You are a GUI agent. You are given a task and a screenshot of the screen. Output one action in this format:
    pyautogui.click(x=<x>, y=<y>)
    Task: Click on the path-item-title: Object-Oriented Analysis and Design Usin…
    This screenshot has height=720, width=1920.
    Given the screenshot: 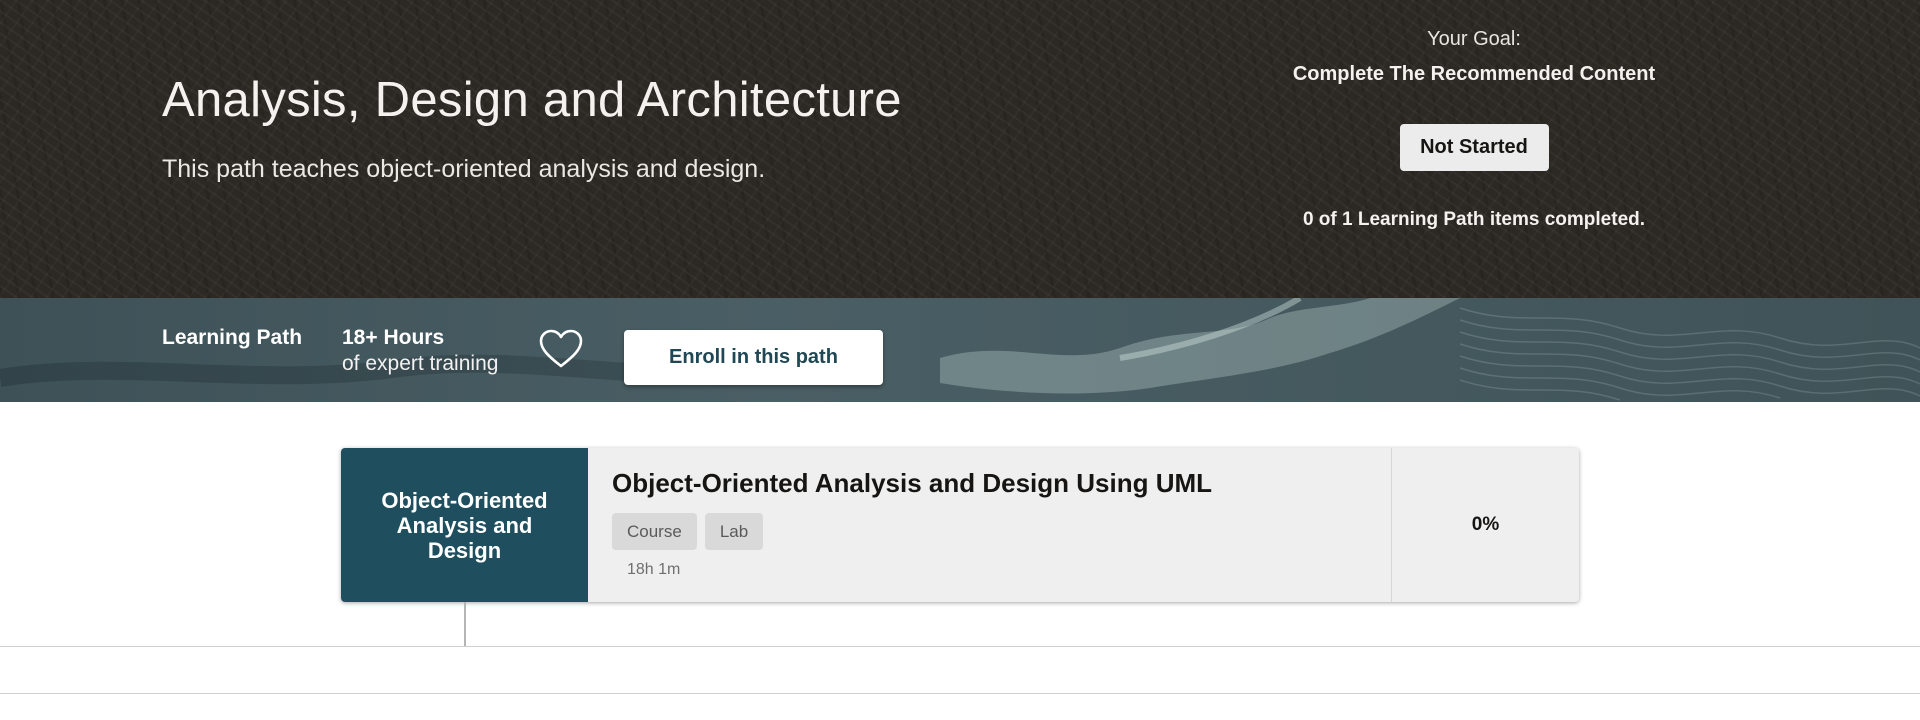 What is the action you would take?
    pyautogui.click(x=912, y=483)
    